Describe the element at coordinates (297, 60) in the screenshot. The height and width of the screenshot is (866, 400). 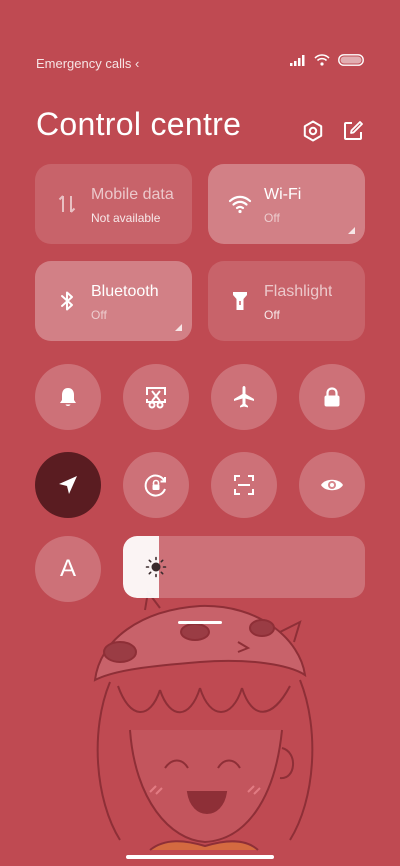
I see `signal-icon` at that location.